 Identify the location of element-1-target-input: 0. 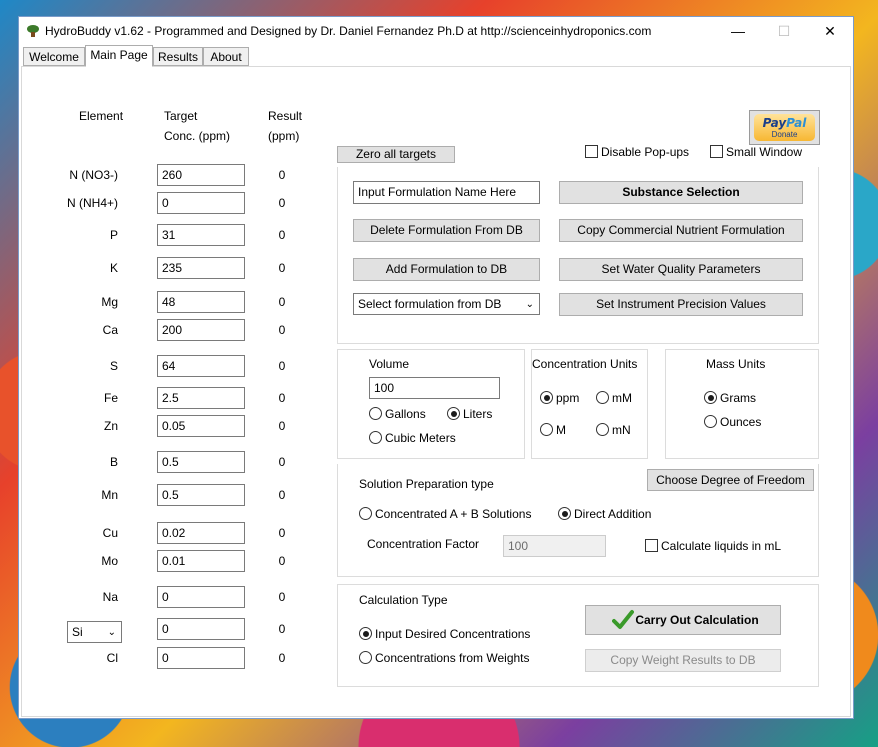
(201, 203).